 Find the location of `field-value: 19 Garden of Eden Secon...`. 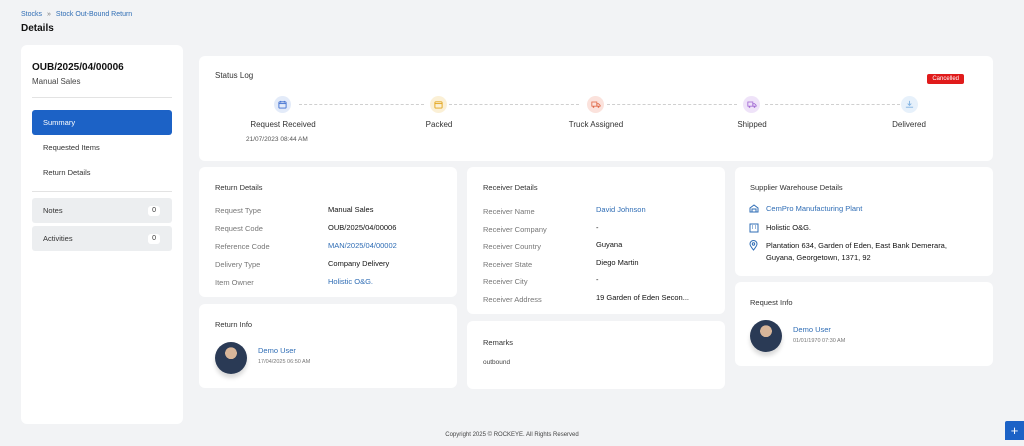

field-value: 19 Garden of Eden Secon... is located at coordinates (642, 297).